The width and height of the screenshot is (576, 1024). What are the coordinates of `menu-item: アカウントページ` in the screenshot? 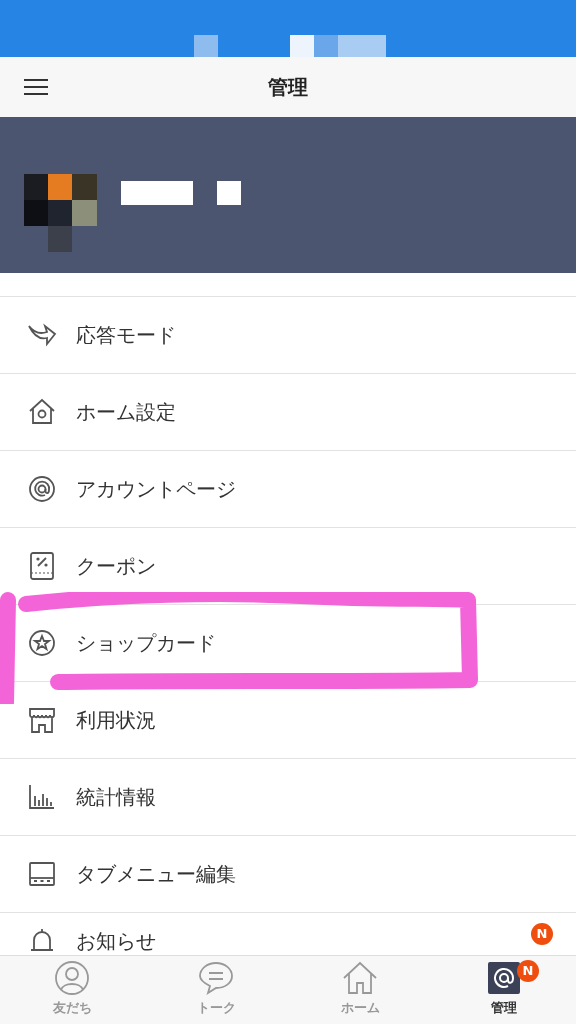 It's located at (288, 489).